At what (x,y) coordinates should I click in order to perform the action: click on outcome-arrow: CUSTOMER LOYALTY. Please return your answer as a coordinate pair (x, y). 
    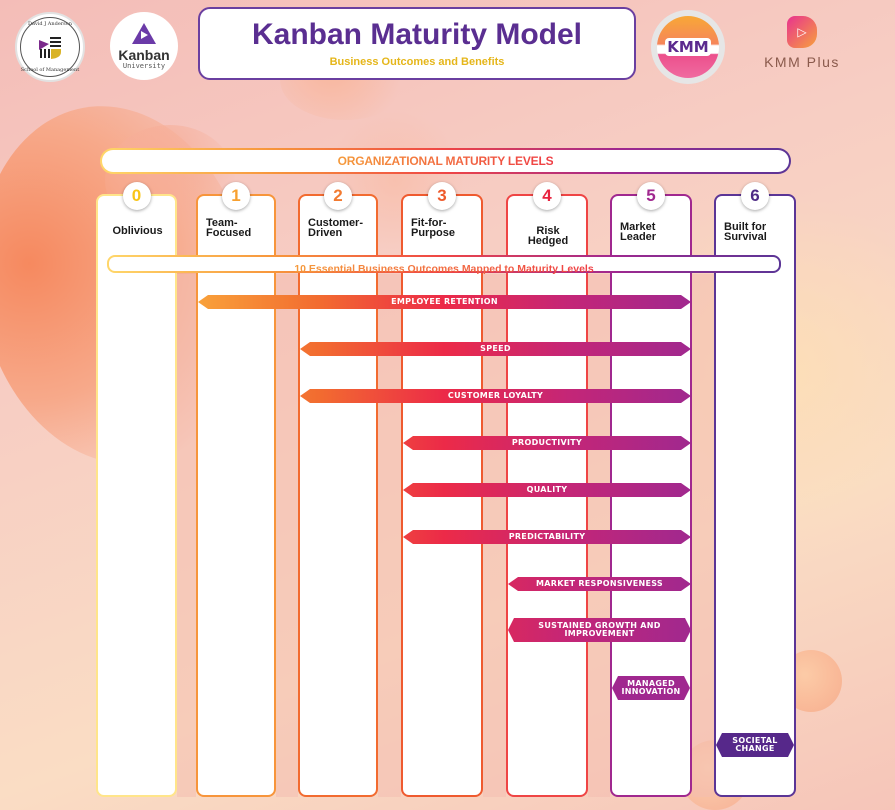
    Looking at the image, I should click on (495, 396).